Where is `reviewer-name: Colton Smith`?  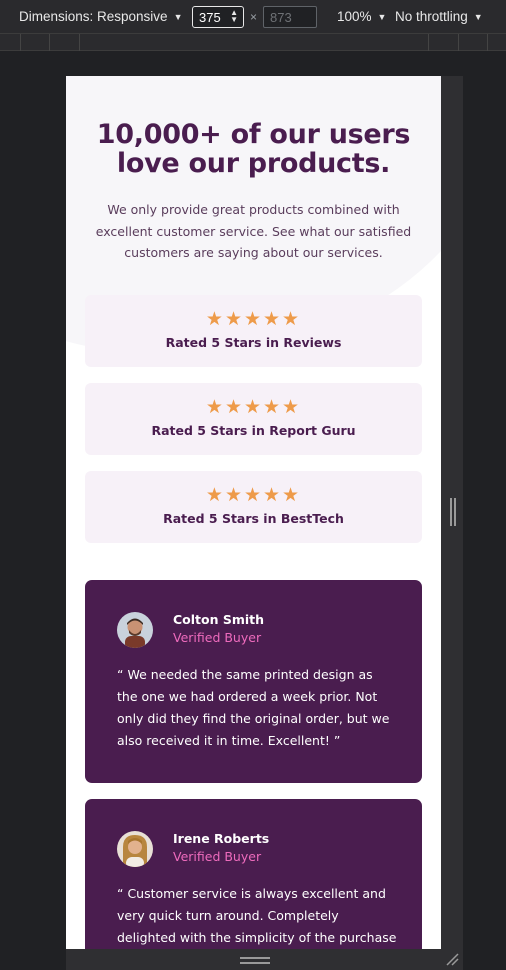 reviewer-name: Colton Smith is located at coordinates (219, 619).